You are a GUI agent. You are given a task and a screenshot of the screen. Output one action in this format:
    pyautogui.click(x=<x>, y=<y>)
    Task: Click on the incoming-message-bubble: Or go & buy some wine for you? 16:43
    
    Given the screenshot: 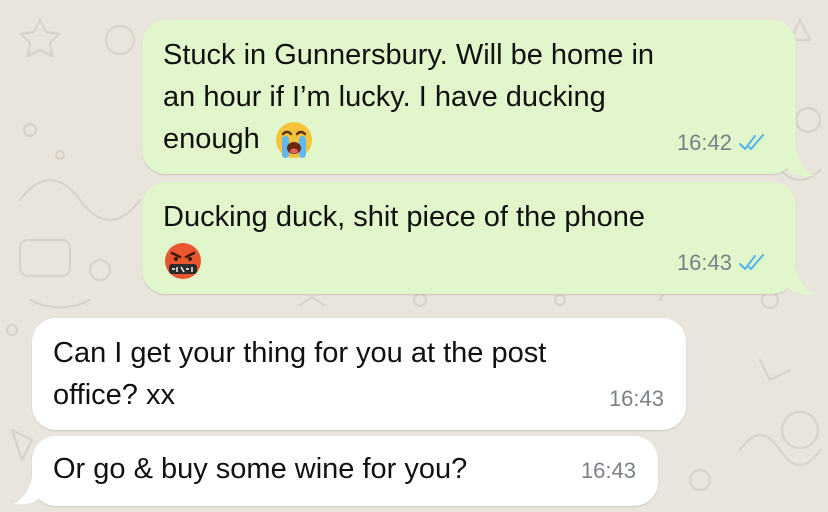 What is the action you would take?
    pyautogui.click(x=345, y=471)
    